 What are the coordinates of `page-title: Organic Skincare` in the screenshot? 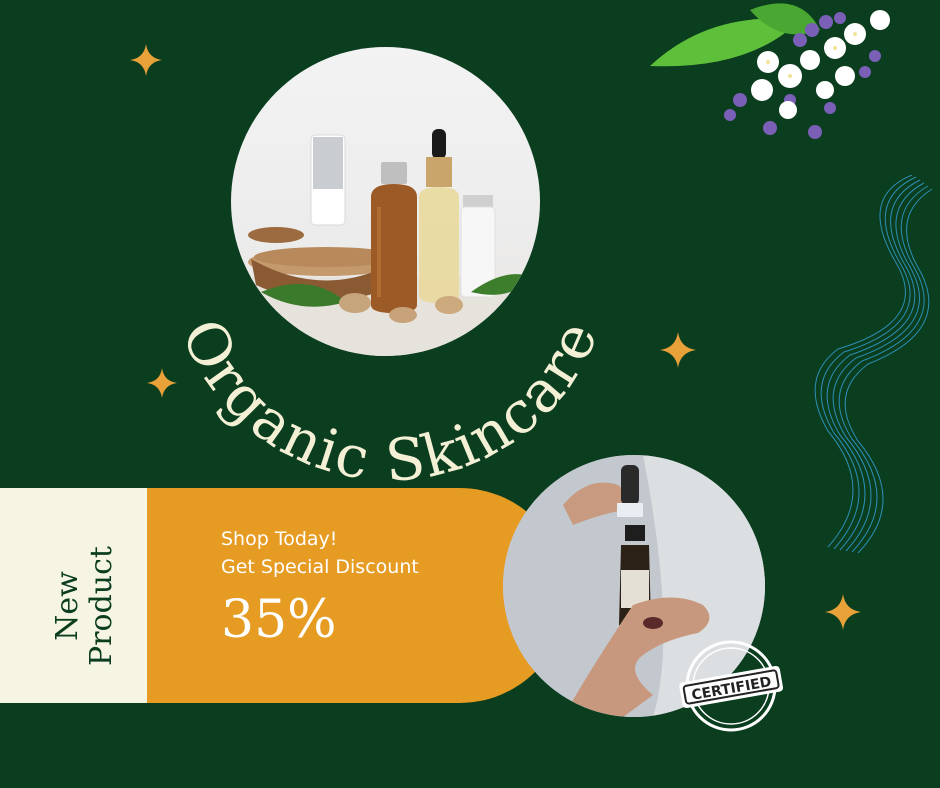 It's located at (390, 402).